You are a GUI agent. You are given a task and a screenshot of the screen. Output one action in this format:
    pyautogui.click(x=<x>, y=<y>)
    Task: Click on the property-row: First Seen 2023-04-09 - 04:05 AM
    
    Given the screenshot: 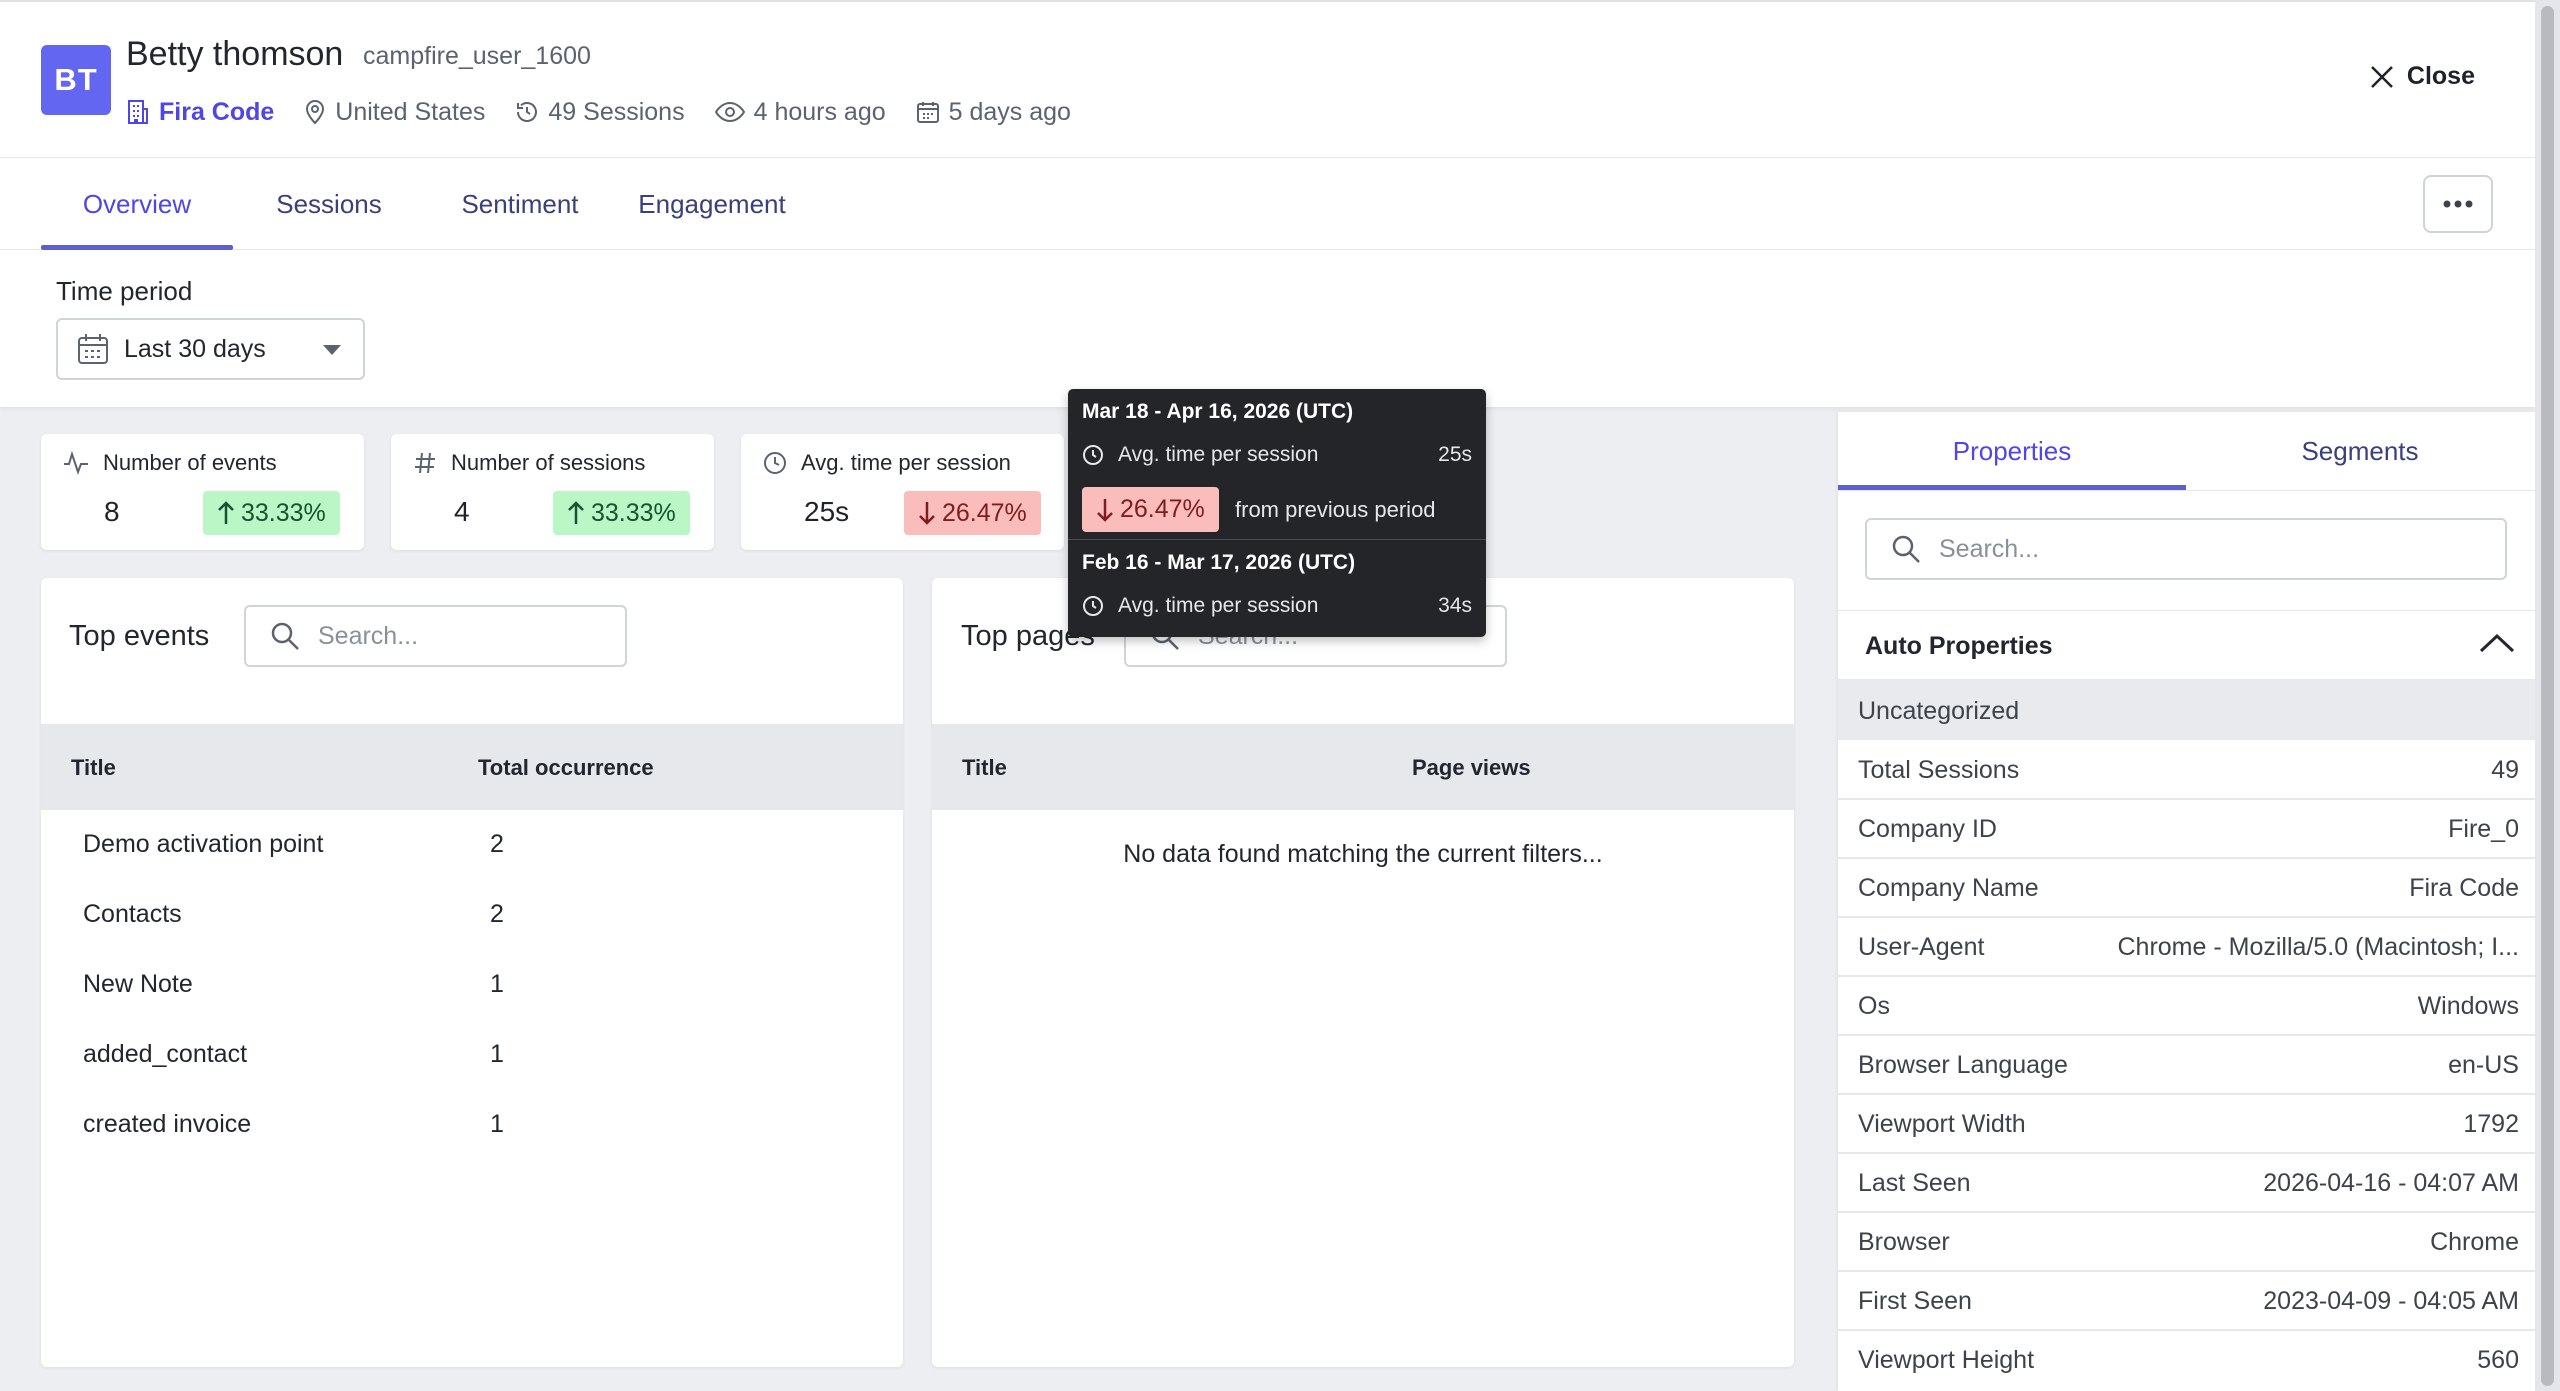 What is the action you would take?
    pyautogui.click(x=2186, y=1301)
    